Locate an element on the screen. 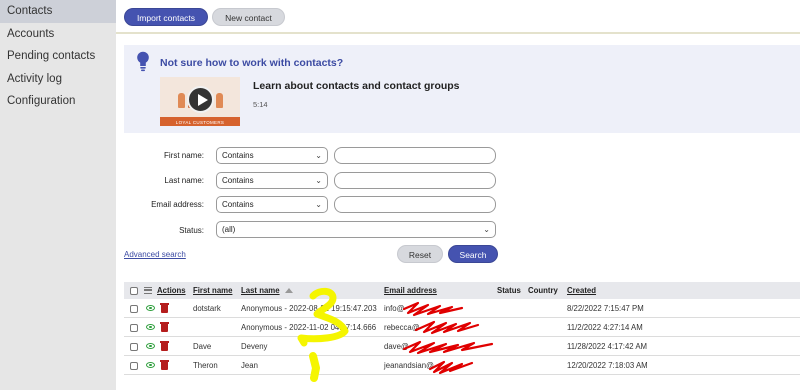  cell-last-name: Anonymous - 2022-08-22 19:15:47.203 is located at coordinates (309, 308).